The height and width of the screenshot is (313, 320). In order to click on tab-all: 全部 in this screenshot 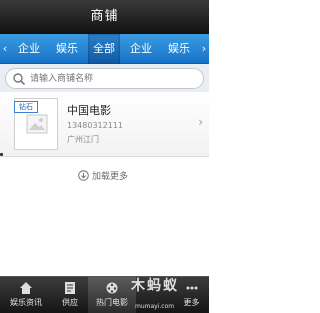, I will do `click(104, 49)`.